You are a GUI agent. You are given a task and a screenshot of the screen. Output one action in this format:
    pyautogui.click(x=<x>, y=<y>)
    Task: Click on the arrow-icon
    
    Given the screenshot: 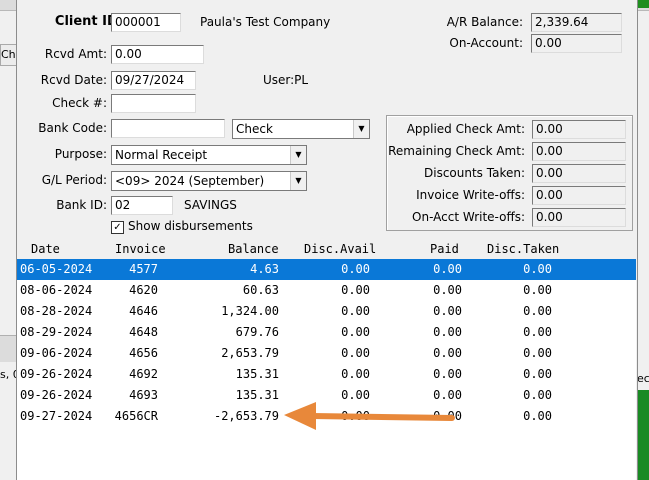 What is the action you would take?
    pyautogui.click(x=369, y=416)
    